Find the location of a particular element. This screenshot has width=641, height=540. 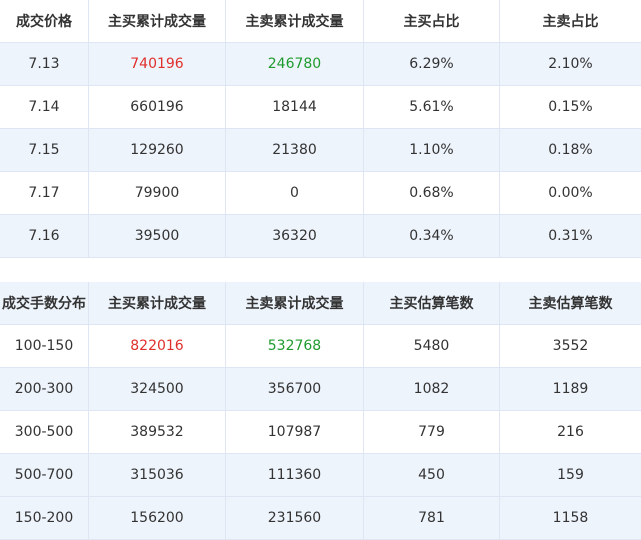

lot-range-cell: 150-200 is located at coordinates (44, 518).